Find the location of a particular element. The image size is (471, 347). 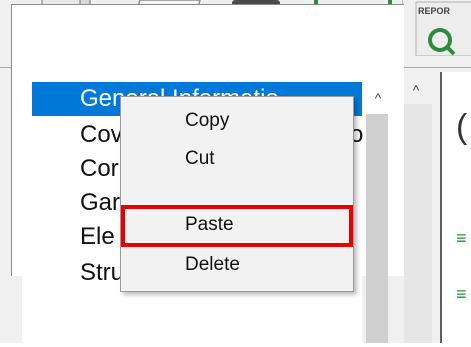

outer-scroll-up-button: ^ is located at coordinates (416, 91).